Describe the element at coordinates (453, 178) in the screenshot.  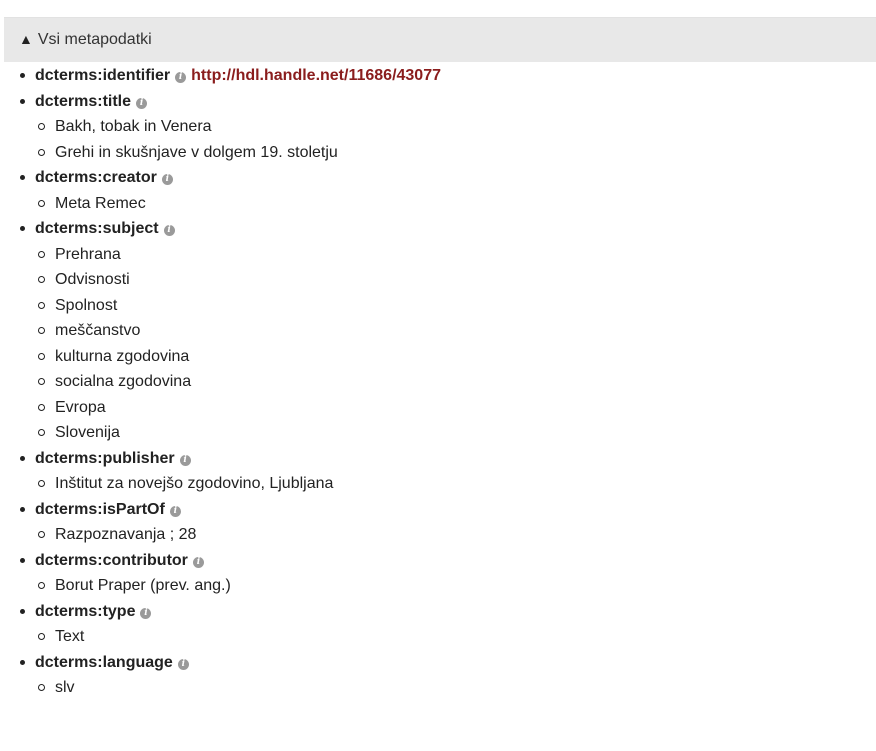
I see `field-row: dcterms:creator i` at that location.